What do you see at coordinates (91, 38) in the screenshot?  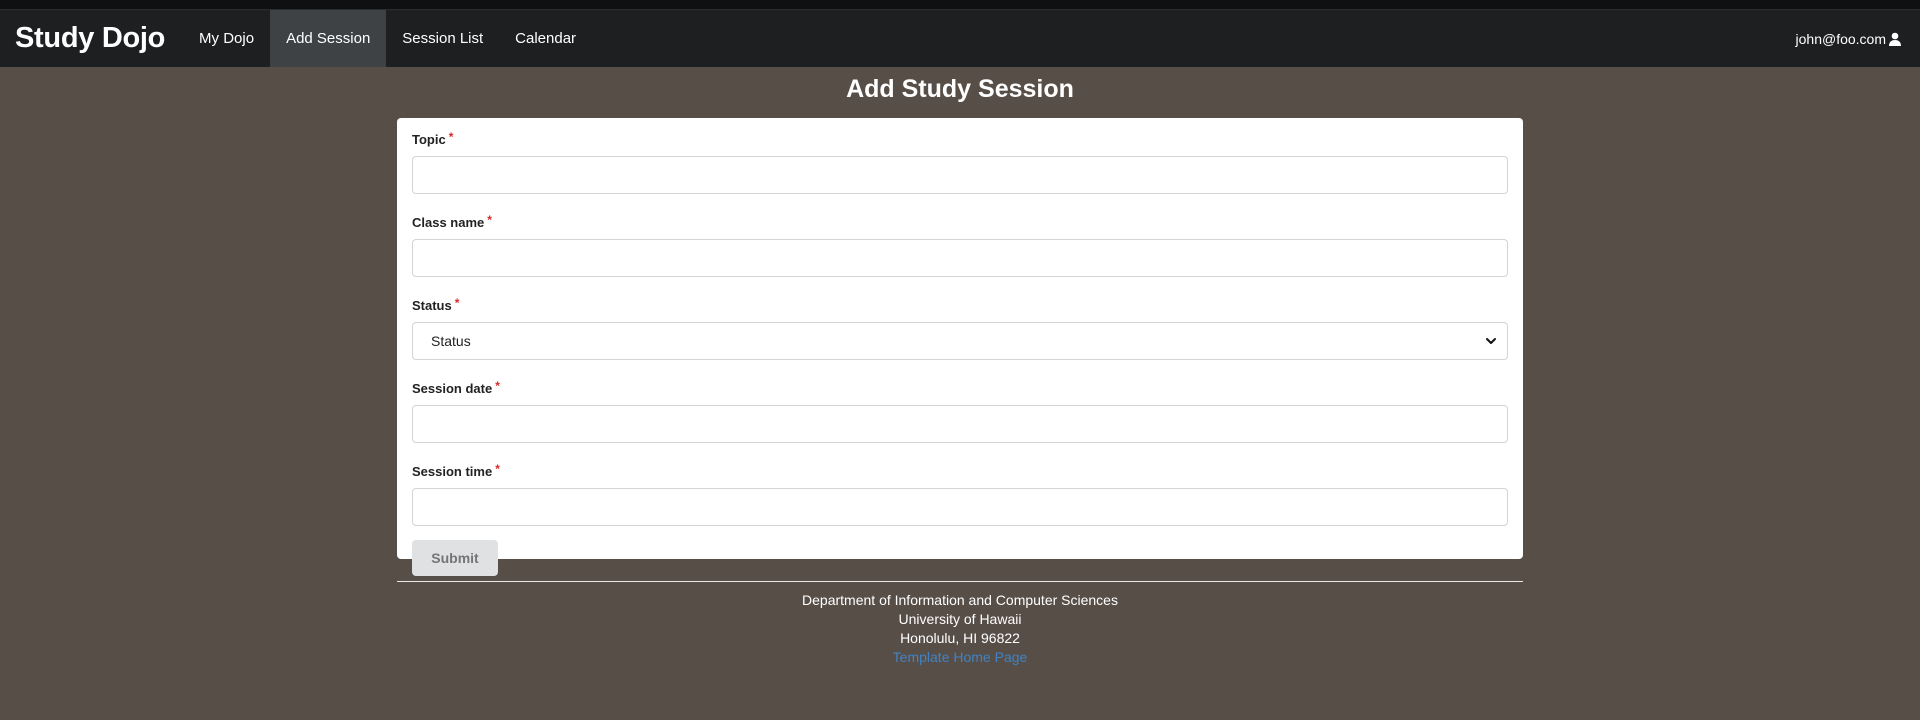 I see `brand-logo: Study Dojo` at bounding box center [91, 38].